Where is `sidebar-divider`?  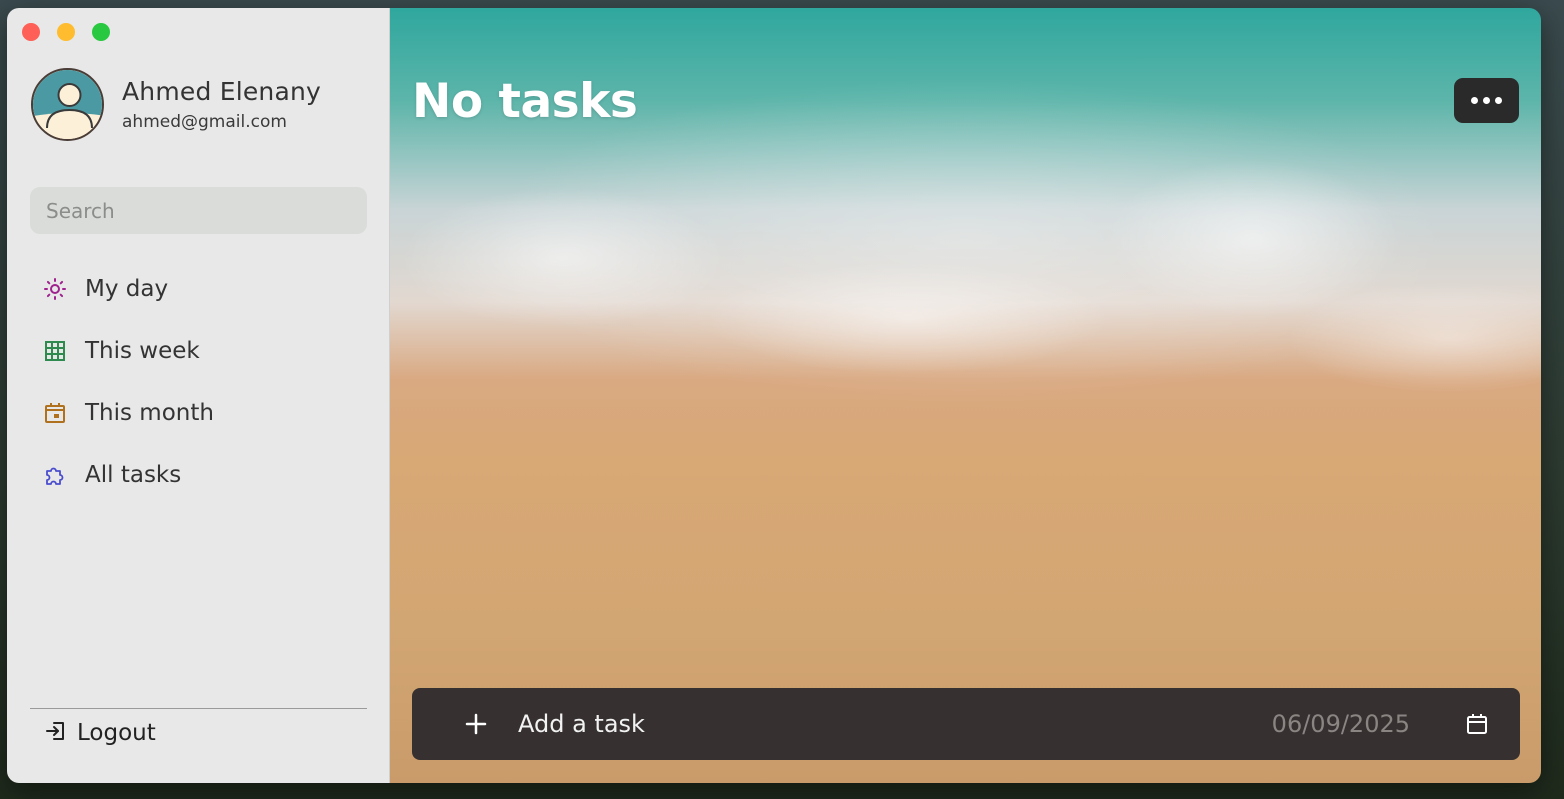
sidebar-divider is located at coordinates (198, 708).